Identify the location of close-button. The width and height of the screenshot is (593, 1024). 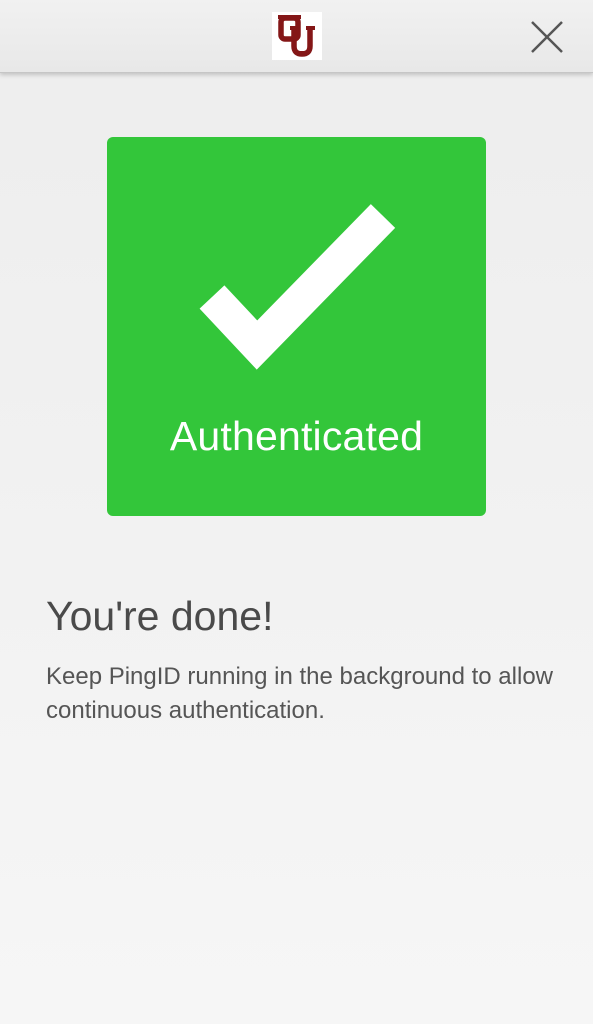
(546, 38).